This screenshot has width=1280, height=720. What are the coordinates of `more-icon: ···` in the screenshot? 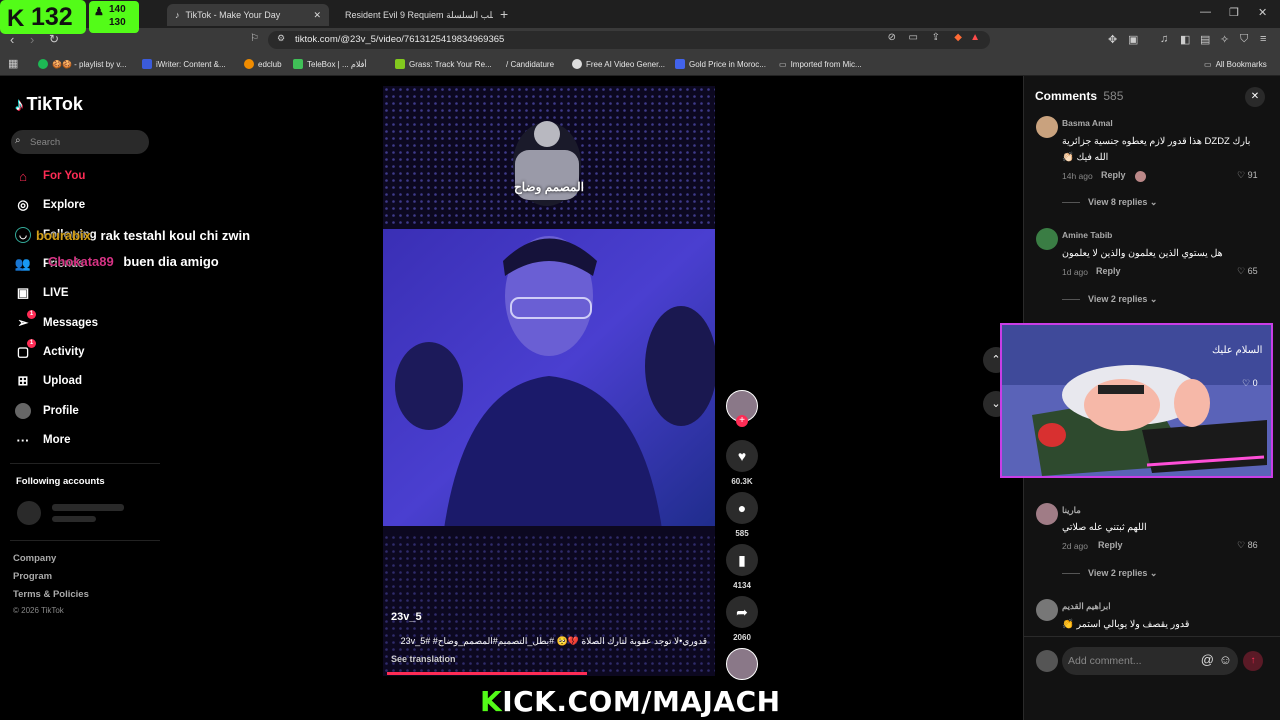 It's located at (23, 440).